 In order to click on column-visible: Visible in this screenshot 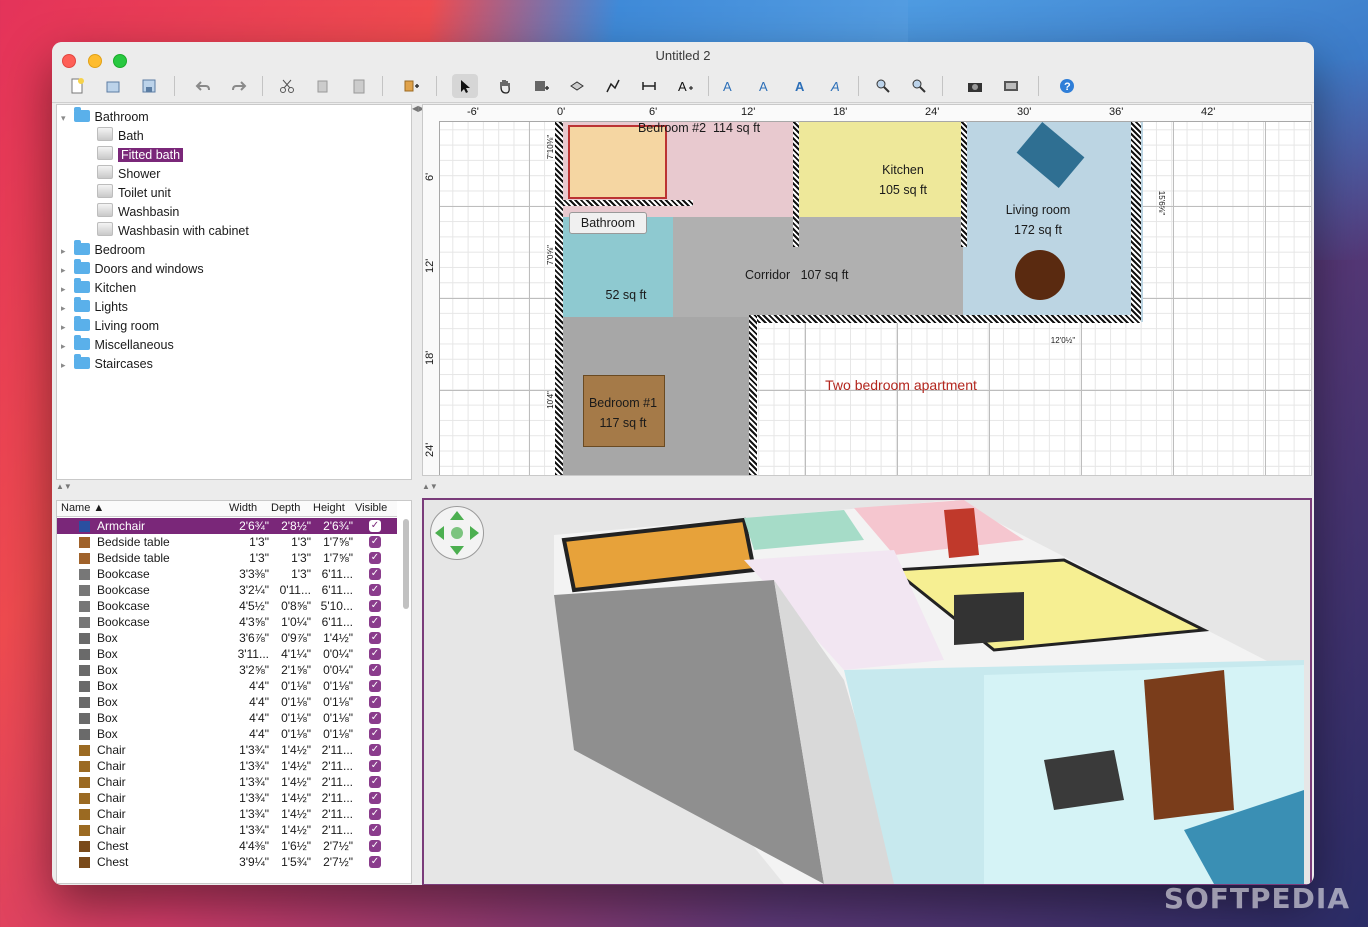, I will do `click(371, 508)`.